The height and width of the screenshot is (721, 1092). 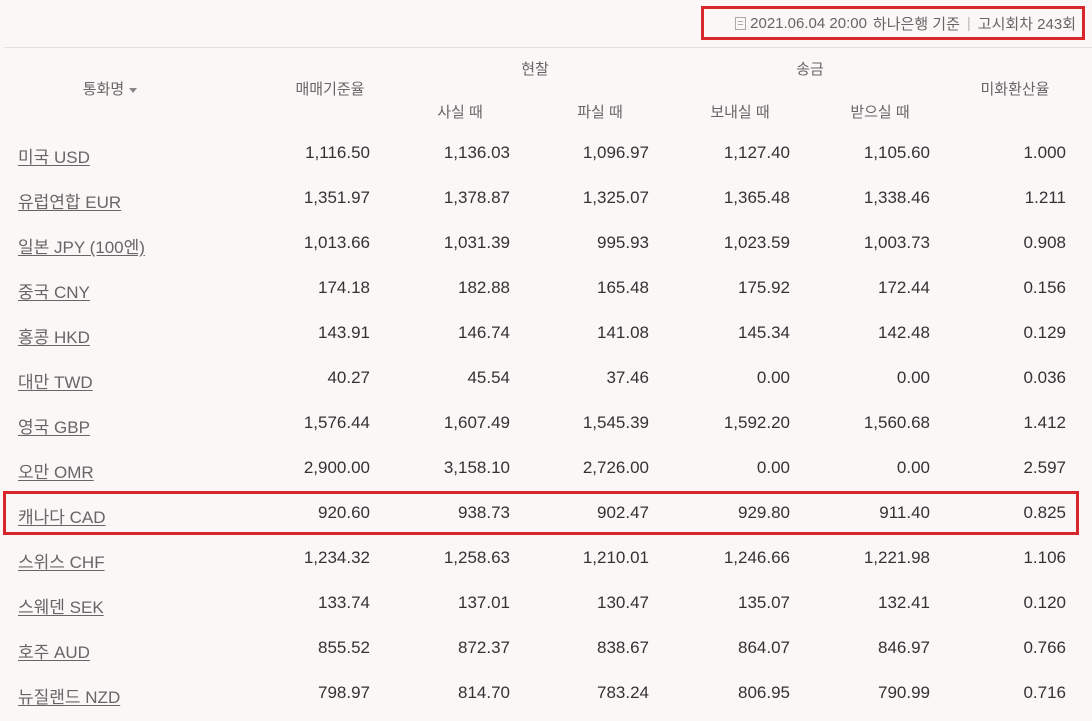 I want to click on rate-cell-receive: 172.44, so click(x=904, y=287).